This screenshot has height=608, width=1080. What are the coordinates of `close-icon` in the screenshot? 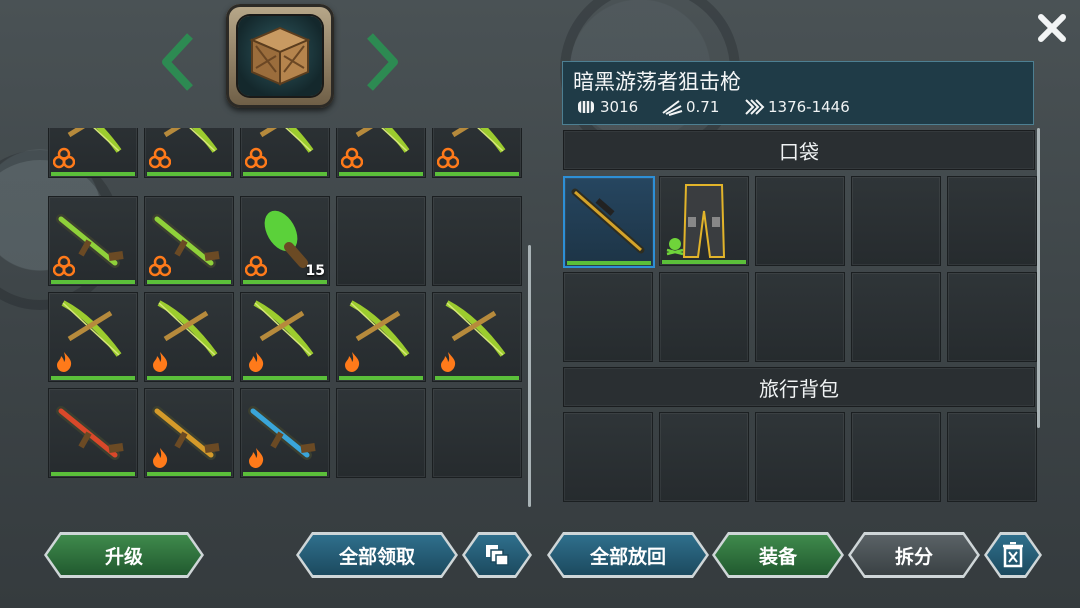 It's located at (1052, 28).